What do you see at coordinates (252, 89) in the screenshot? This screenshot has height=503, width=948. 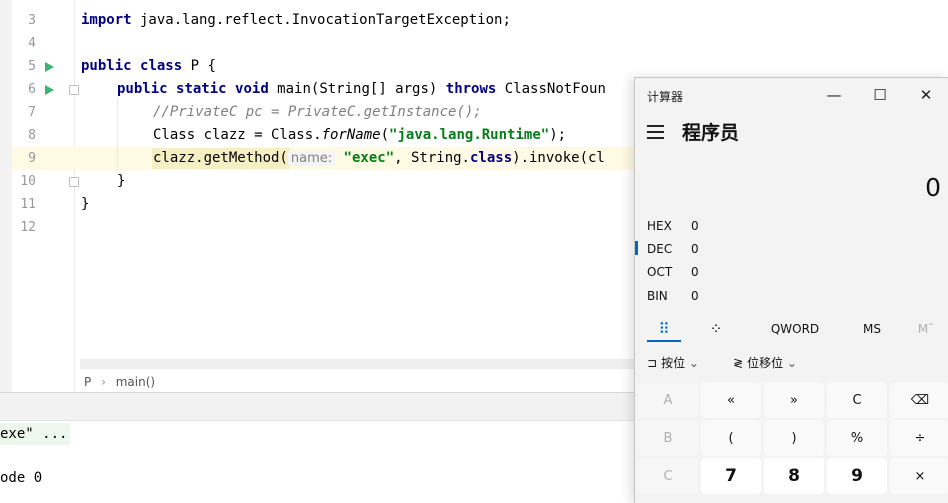 I see `keyword: void` at bounding box center [252, 89].